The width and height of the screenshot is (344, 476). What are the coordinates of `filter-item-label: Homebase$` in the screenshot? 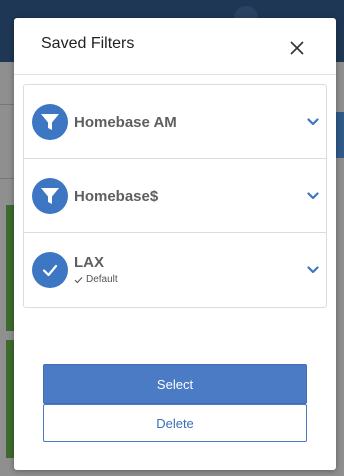 It's located at (116, 196).